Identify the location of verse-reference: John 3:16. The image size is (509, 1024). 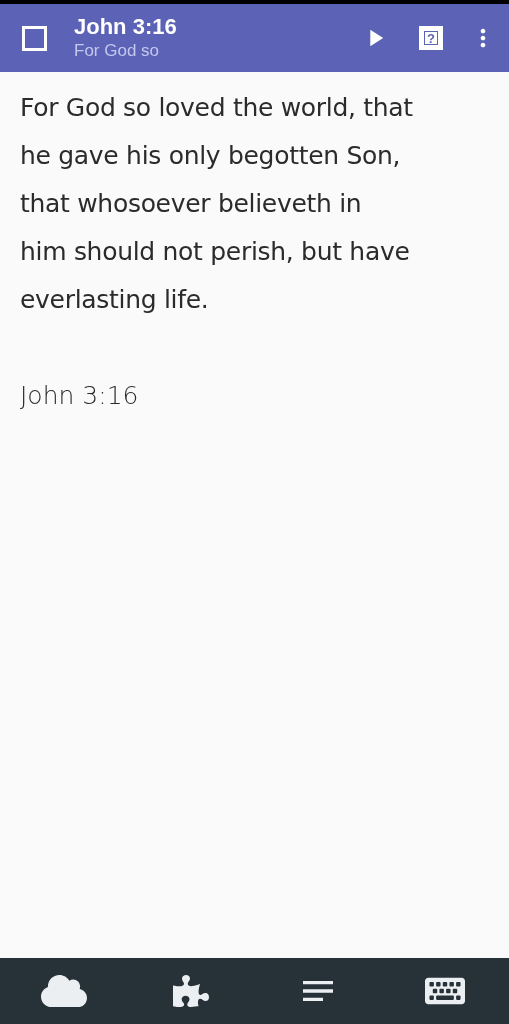
(80, 396).